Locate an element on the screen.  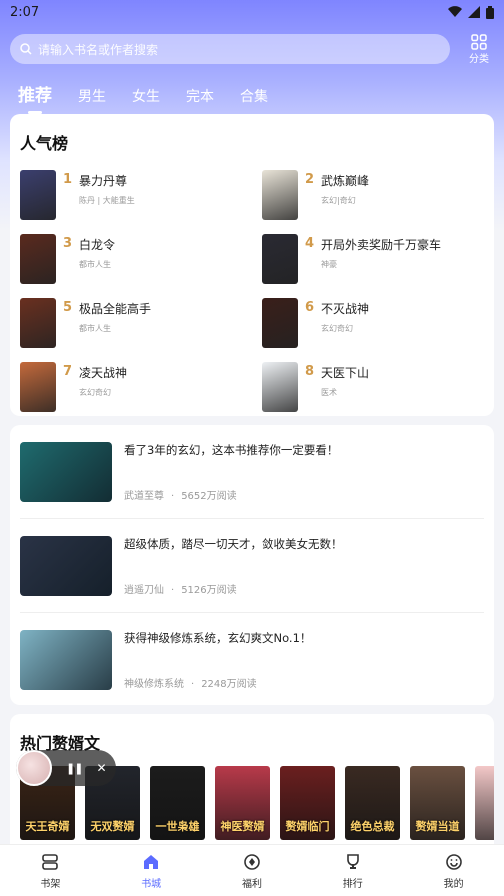
ranking-item: 1 暴力丹尊陈丹 | 大能重生 is located at coordinates (141, 195).